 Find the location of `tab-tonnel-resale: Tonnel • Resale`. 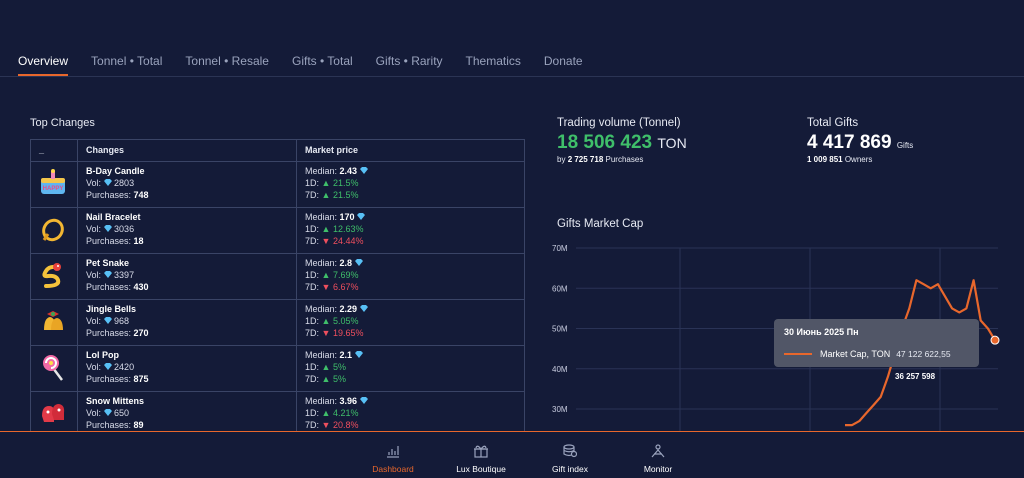

tab-tonnel-resale: Tonnel • Resale is located at coordinates (227, 65).